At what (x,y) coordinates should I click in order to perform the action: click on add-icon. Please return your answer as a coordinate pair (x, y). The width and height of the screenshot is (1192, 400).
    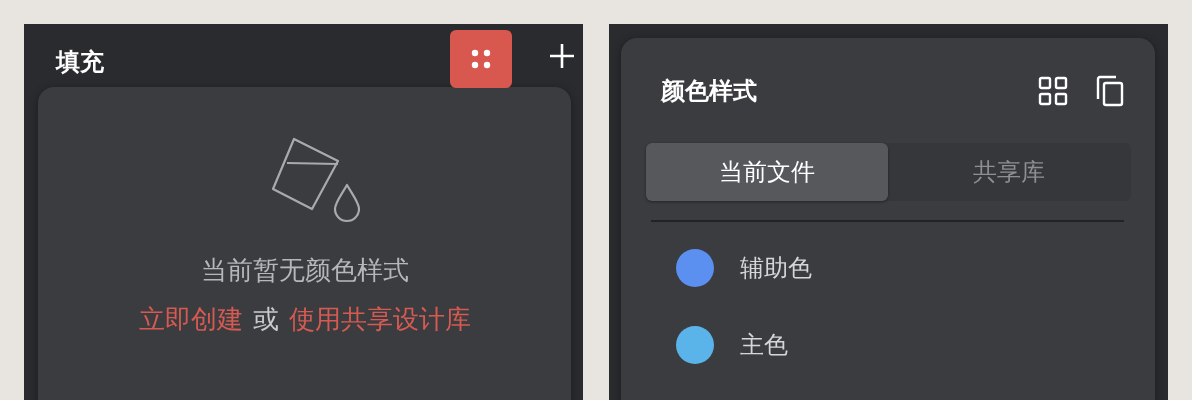
    Looking at the image, I should click on (562, 55).